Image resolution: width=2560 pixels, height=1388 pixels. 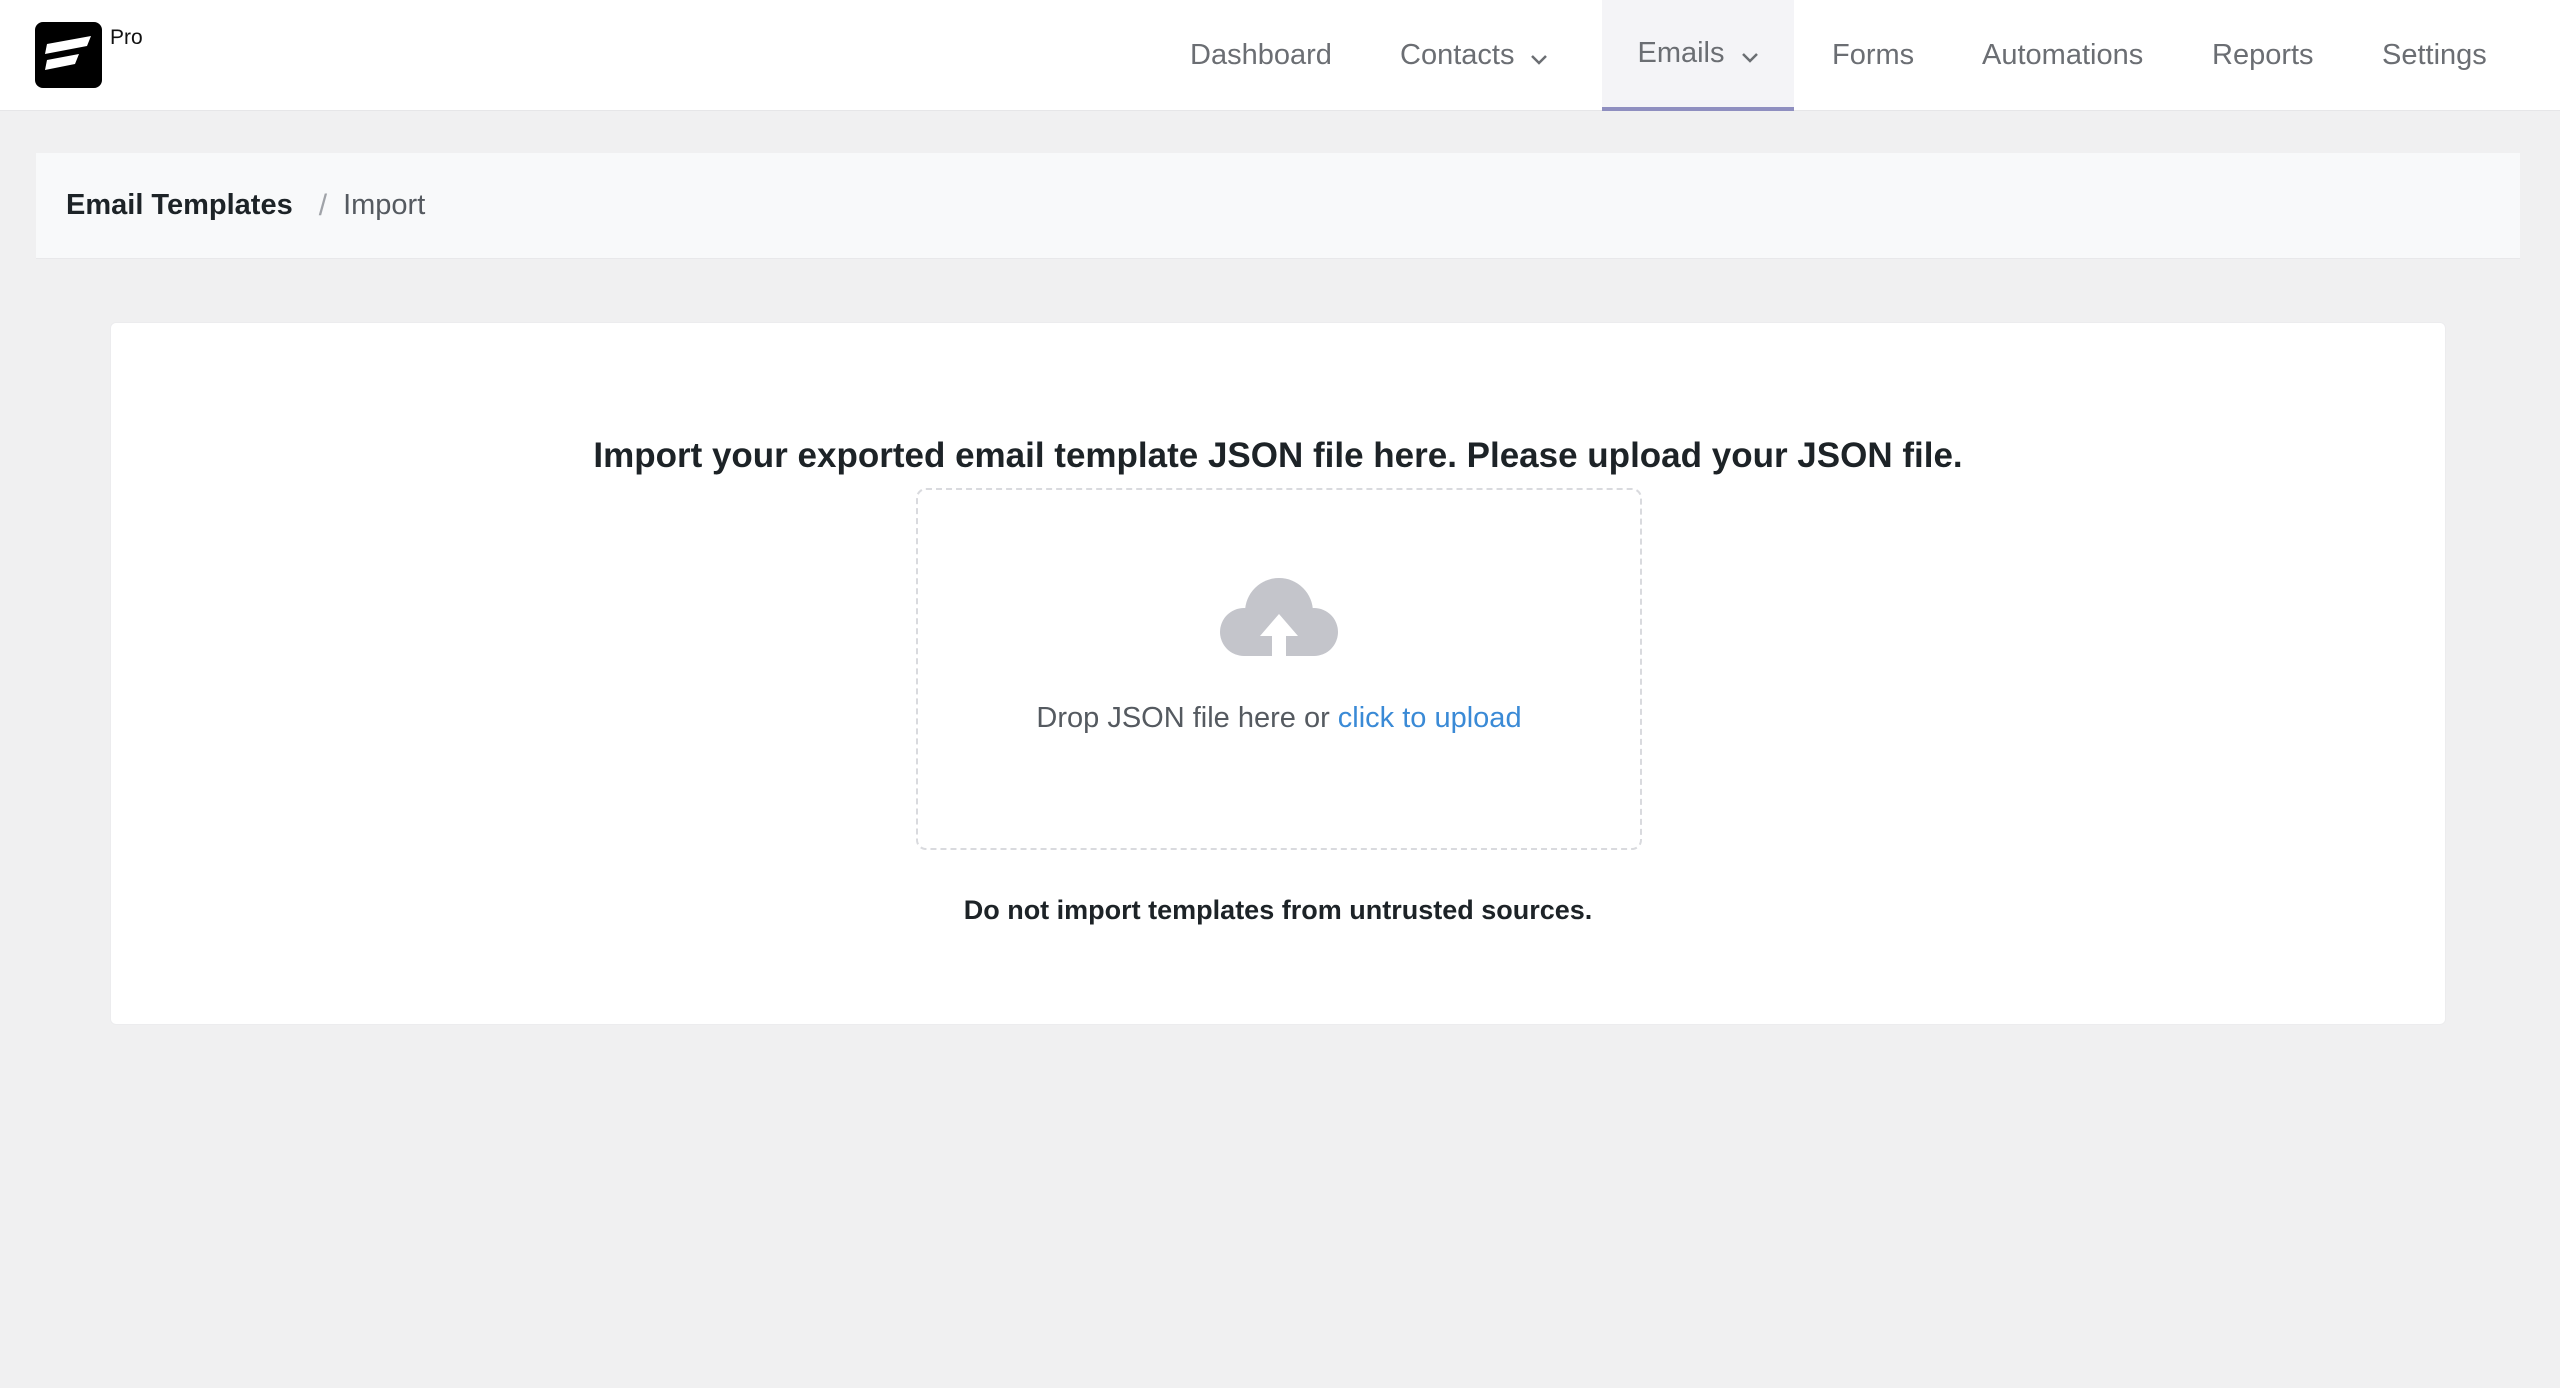 What do you see at coordinates (1430, 718) in the screenshot?
I see `click-to-upload-link: click to upload` at bounding box center [1430, 718].